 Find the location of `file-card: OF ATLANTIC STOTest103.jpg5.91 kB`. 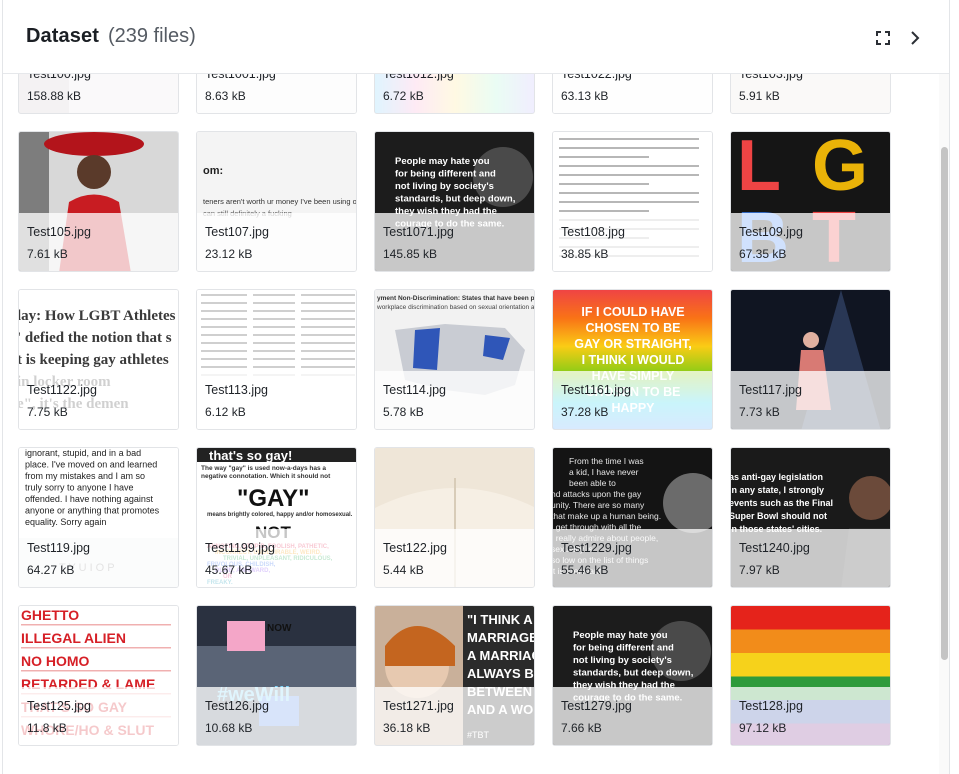

file-card: OF ATLANTIC STOTest103.jpg5.91 kB is located at coordinates (810, 94).